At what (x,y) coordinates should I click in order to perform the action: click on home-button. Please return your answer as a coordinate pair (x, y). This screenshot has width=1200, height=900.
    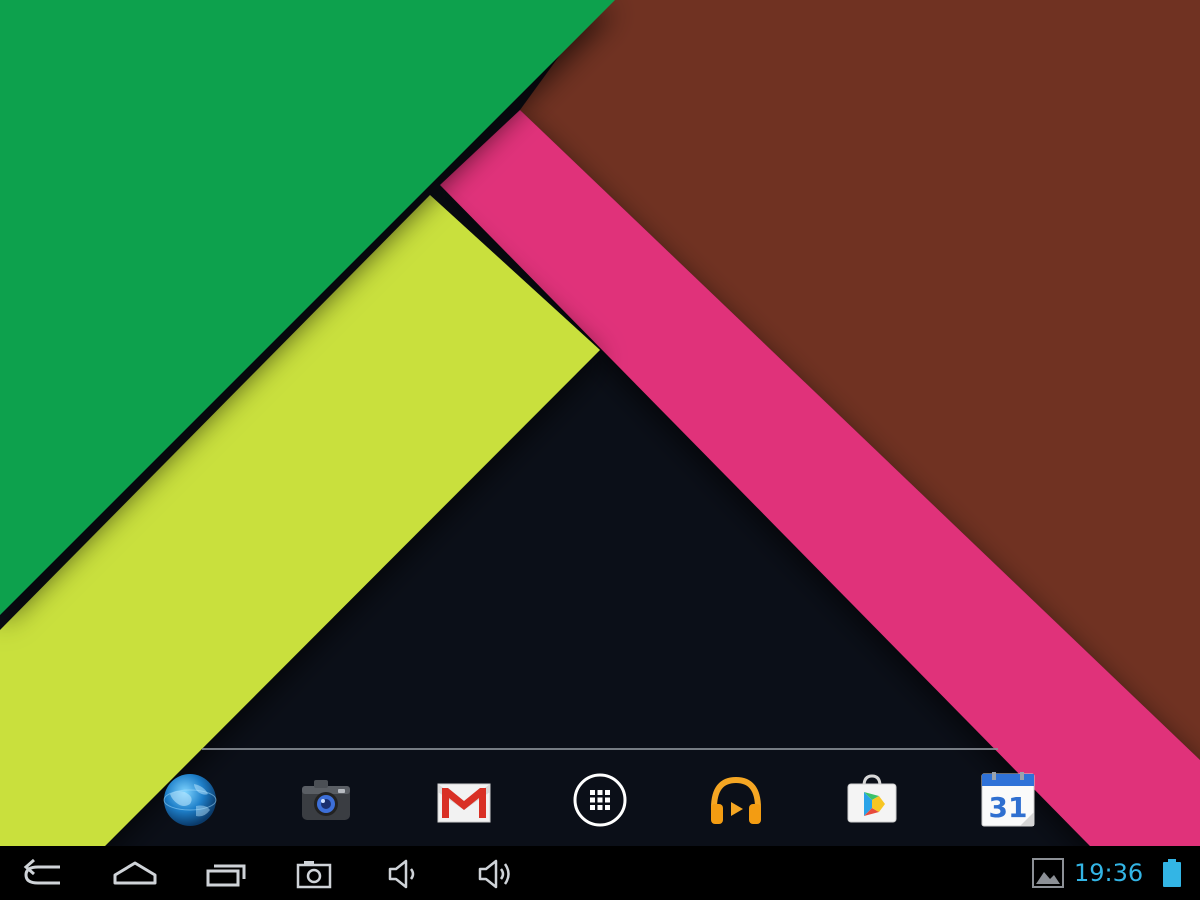
    Looking at the image, I should click on (135, 873).